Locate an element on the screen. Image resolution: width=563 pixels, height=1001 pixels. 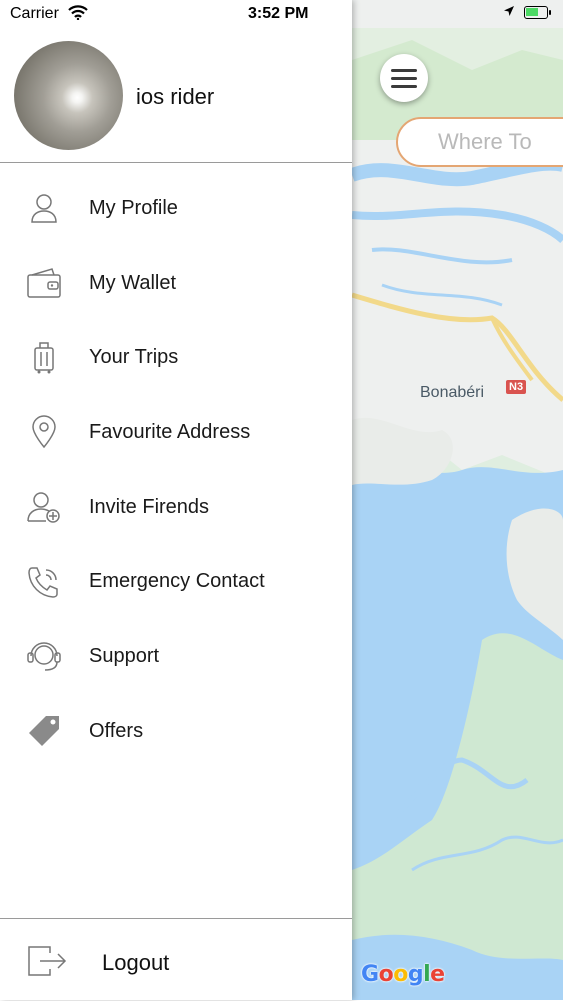
carrier-label: Carrier is located at coordinates (34, 13).